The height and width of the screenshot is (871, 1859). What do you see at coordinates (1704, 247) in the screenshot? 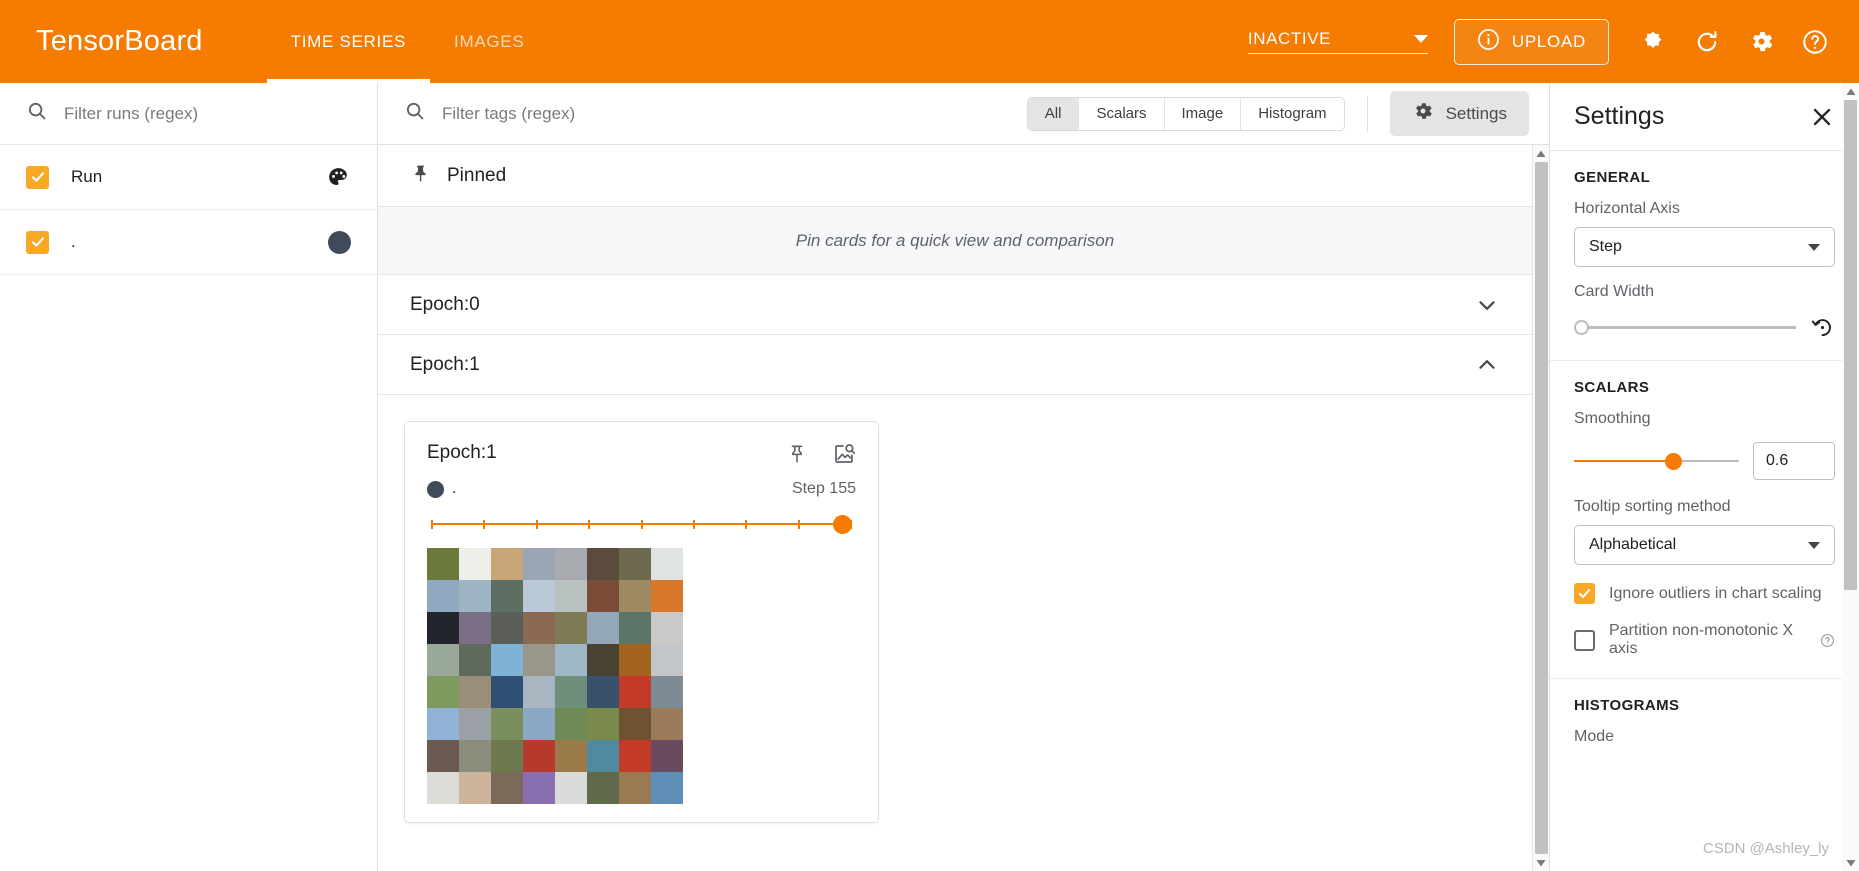
I see `horizontal-axis-select: Step` at bounding box center [1704, 247].